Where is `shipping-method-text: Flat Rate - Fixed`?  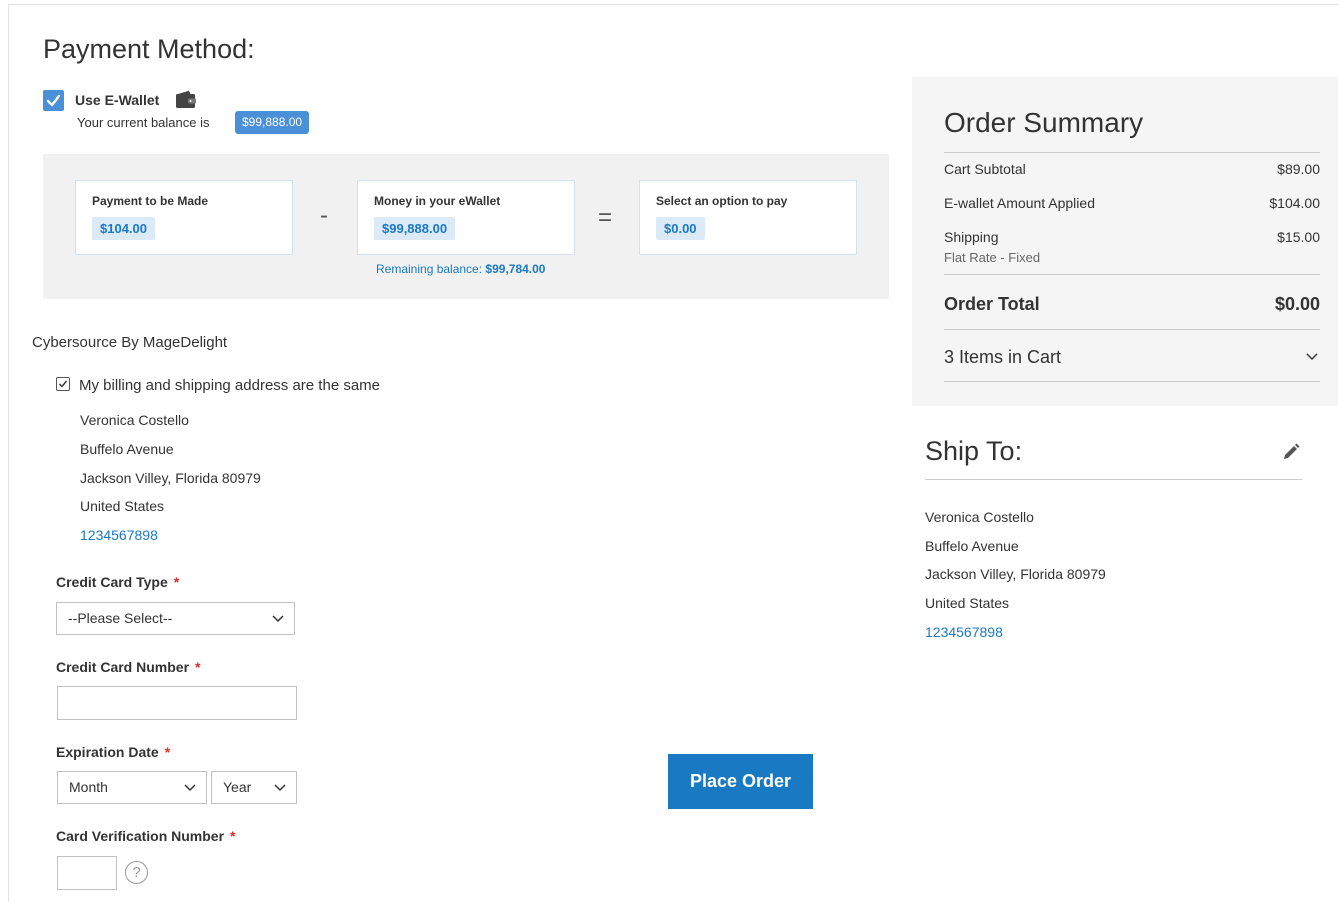 shipping-method-text: Flat Rate - Fixed is located at coordinates (992, 257).